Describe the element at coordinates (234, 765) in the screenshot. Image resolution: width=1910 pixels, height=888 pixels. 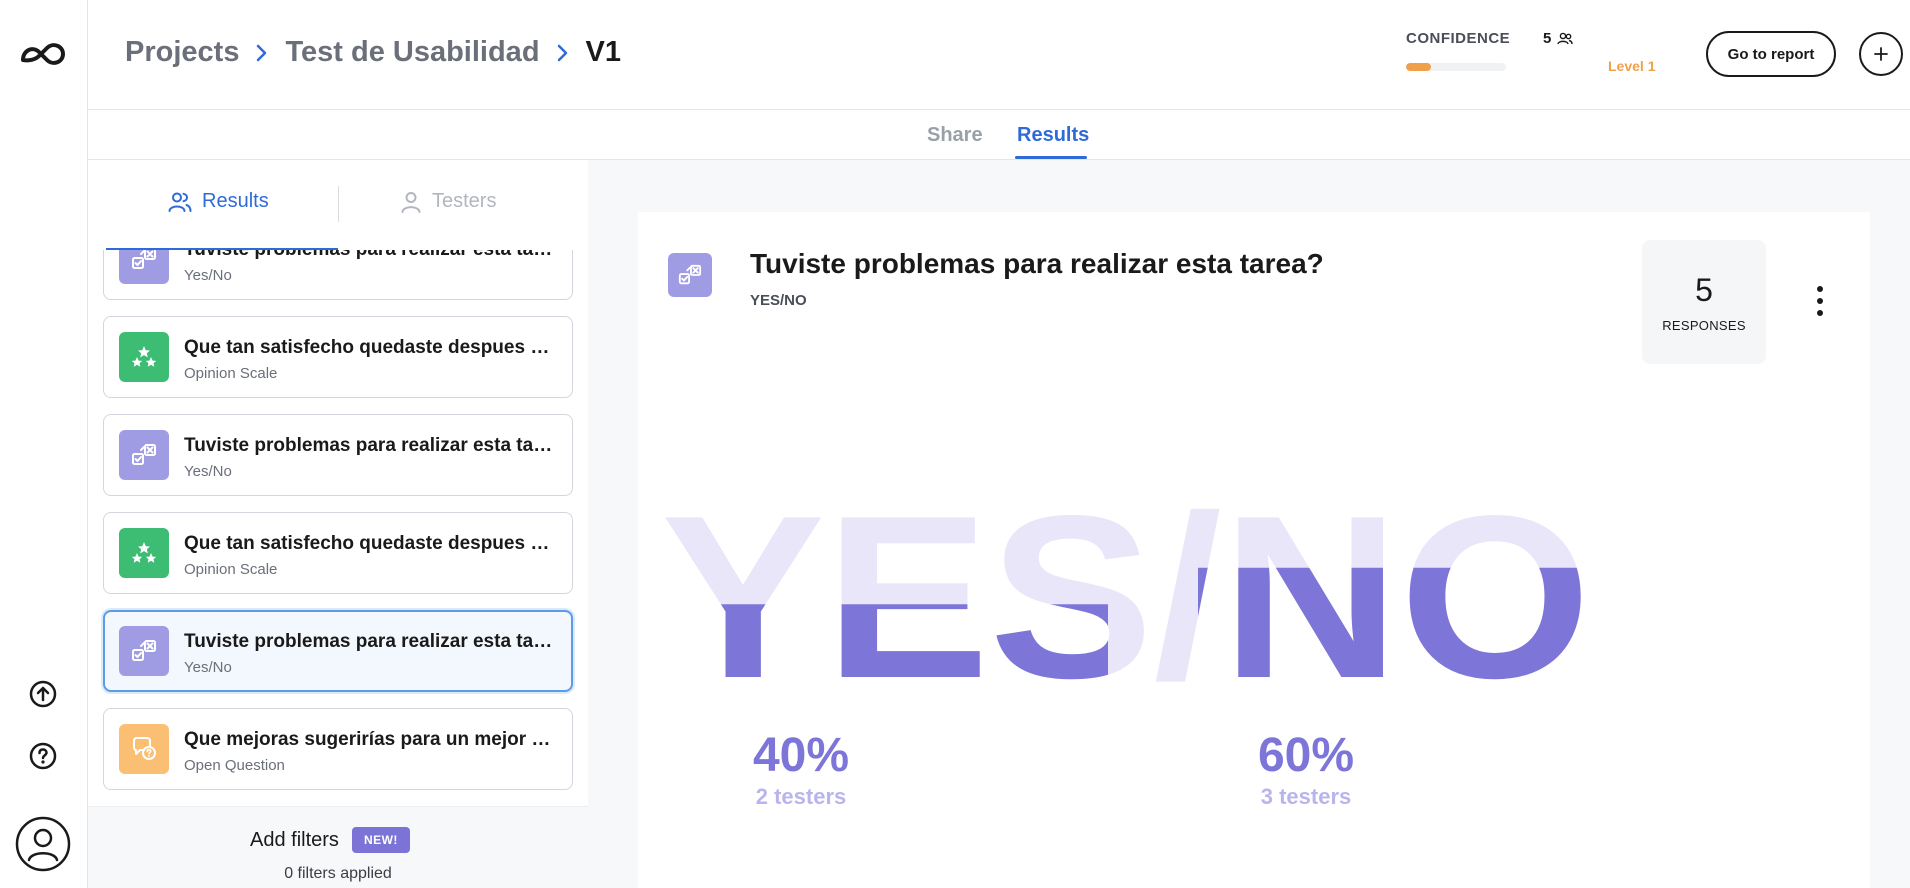
I see `question-type: Open Question` at that location.